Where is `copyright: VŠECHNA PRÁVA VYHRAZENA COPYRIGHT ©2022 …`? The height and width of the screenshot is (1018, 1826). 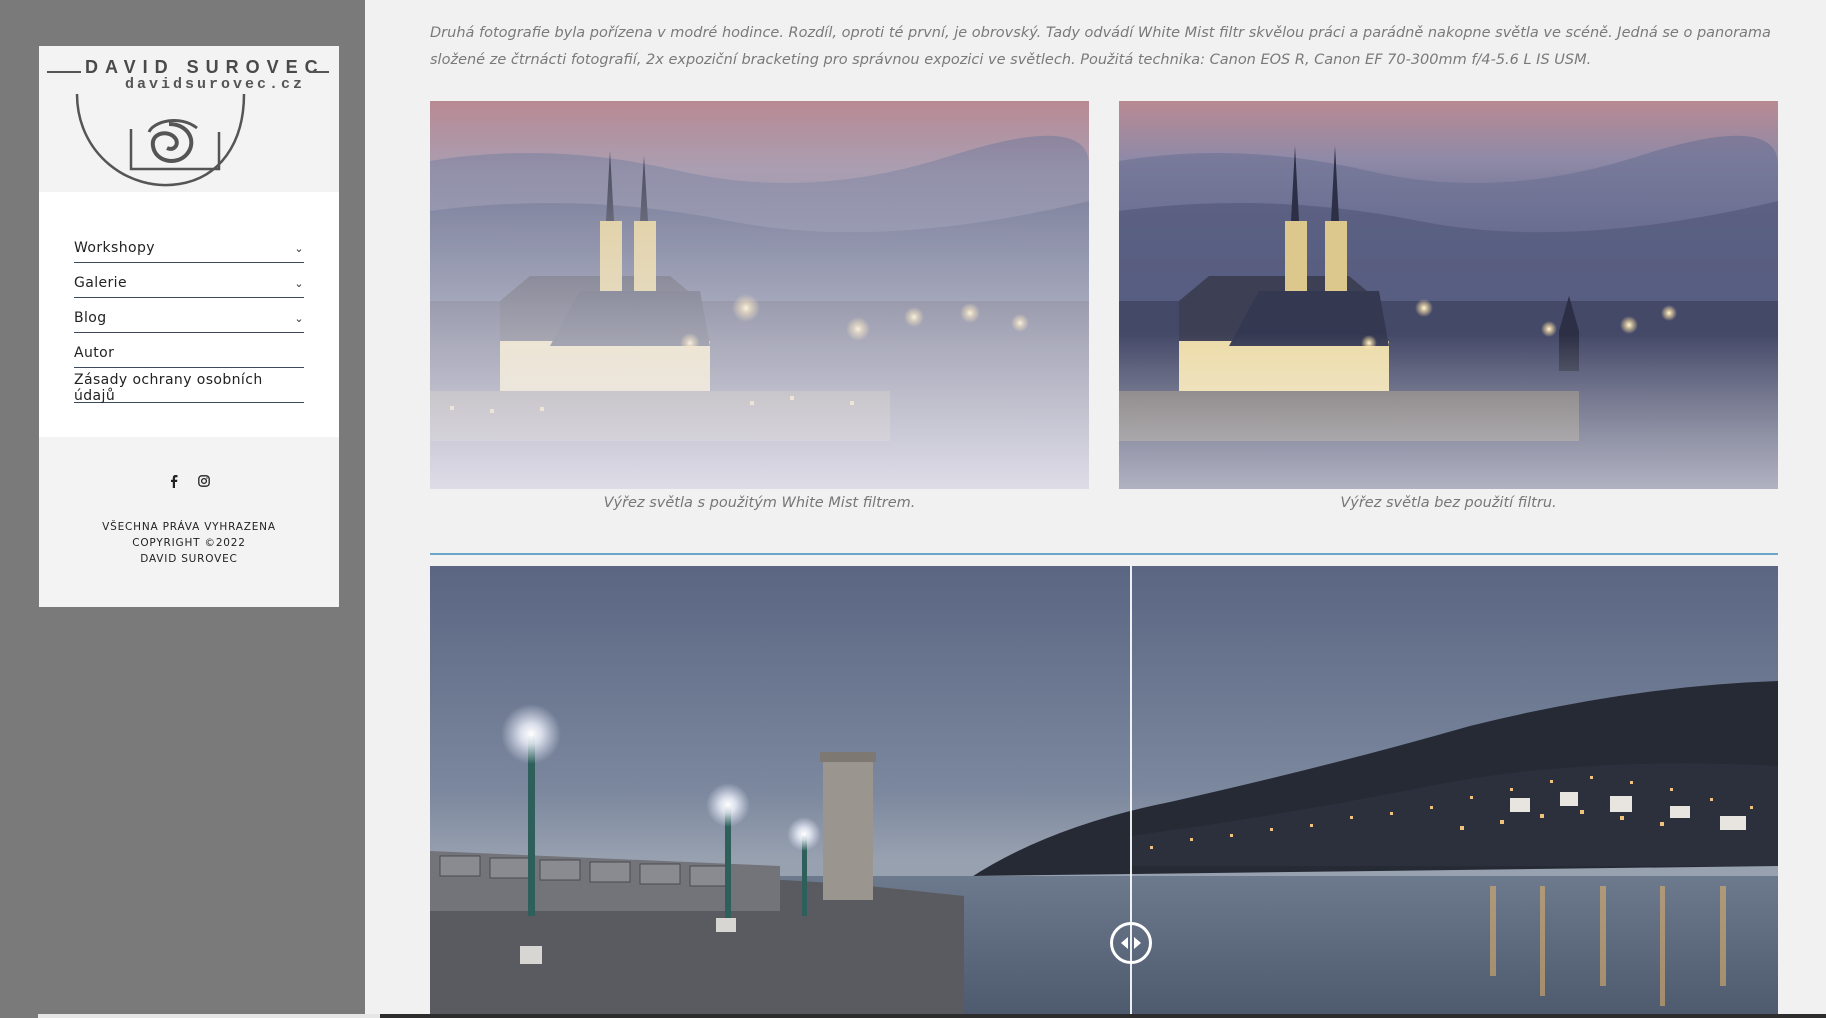 copyright: VŠECHNA PRÁVA VYHRAZENA COPYRIGHT ©2022 … is located at coordinates (189, 543).